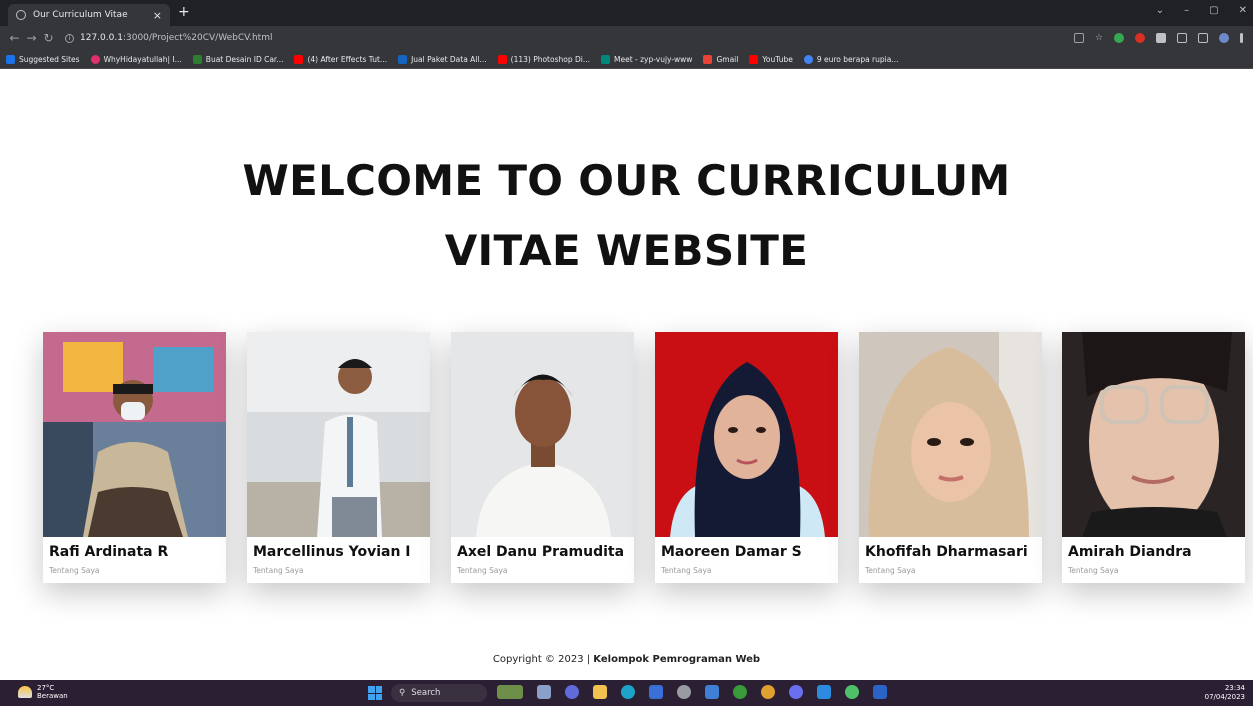 This screenshot has width=1253, height=706. I want to click on menu-icon, so click(1241, 38).